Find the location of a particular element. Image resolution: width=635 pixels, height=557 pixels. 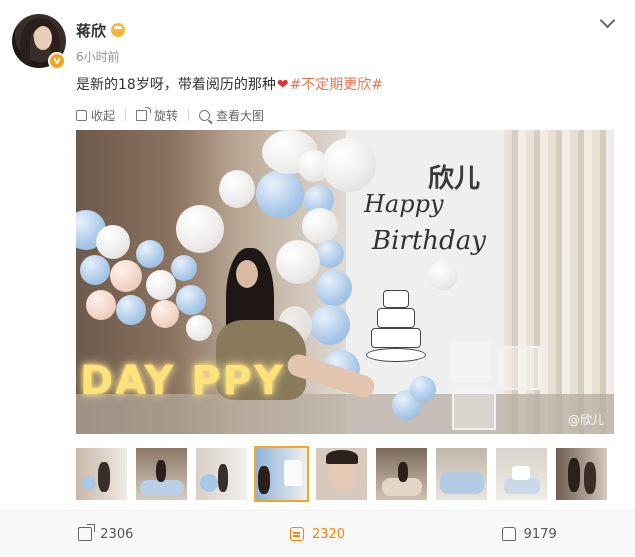

photo-watermark: @欣儿 is located at coordinates (585, 420).